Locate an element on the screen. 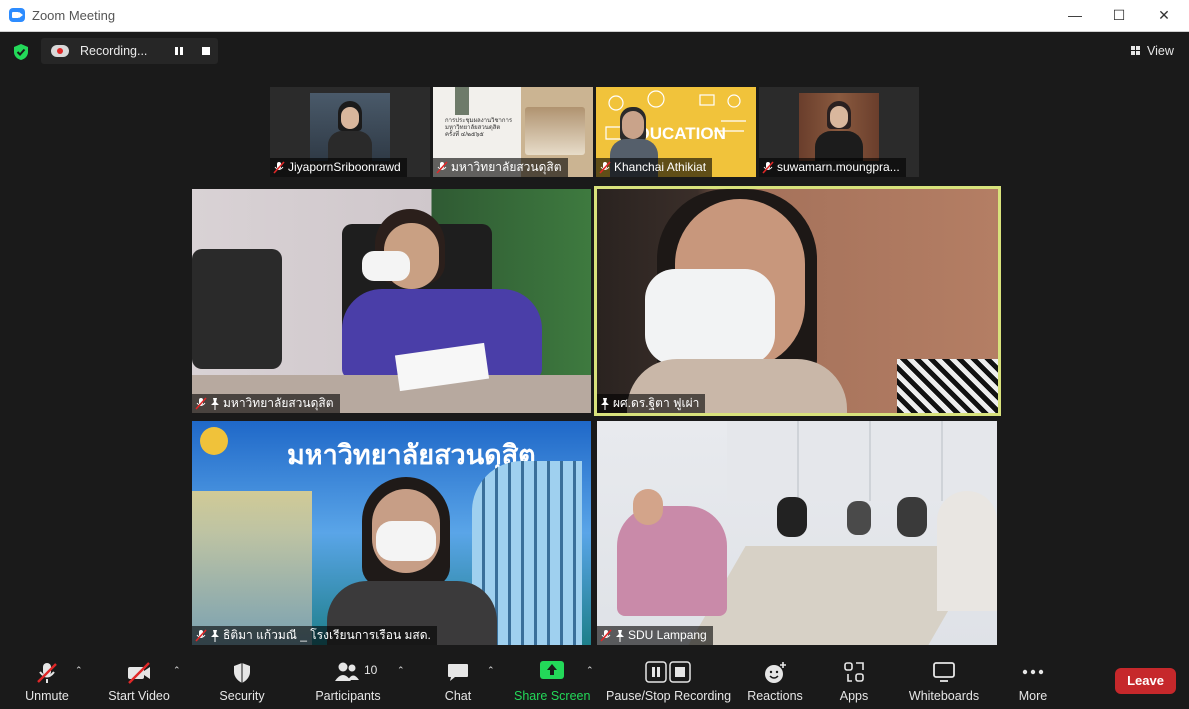 The image size is (1189, 709). video-off-icon is located at coordinates (139, 673).